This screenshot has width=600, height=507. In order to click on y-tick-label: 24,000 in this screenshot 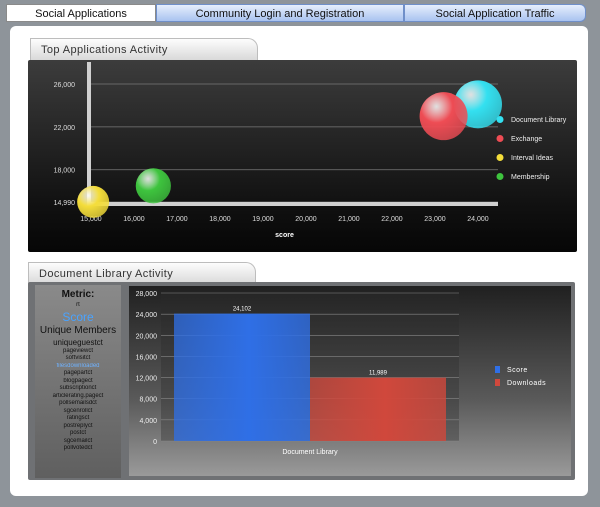, I will do `click(147, 315)`.